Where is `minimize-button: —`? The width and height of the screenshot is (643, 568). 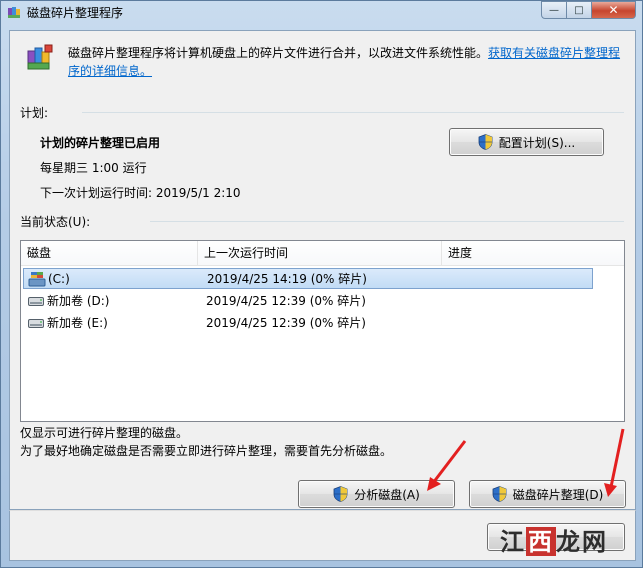 minimize-button: — is located at coordinates (554, 10).